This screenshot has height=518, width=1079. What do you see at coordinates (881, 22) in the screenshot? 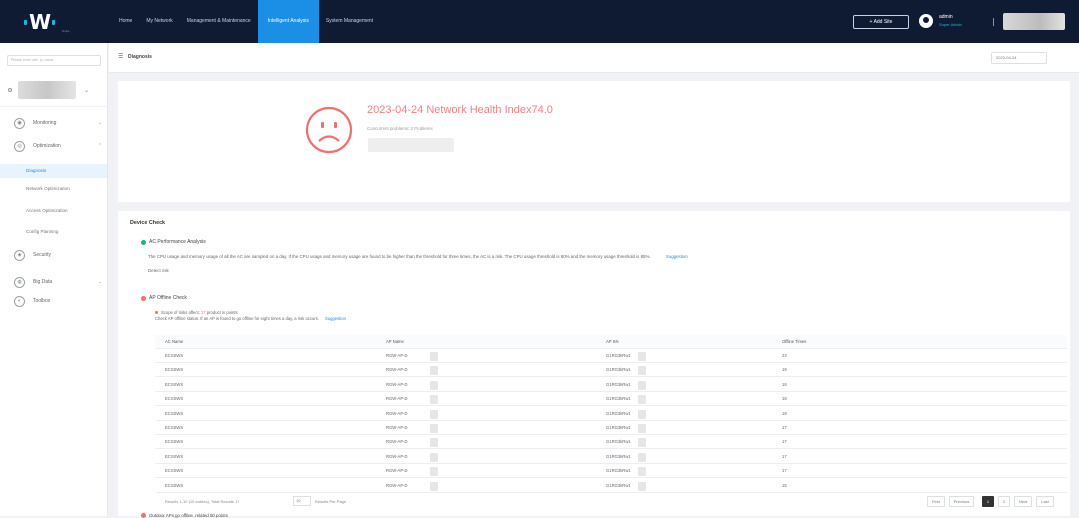
I see `add-site-button: + Add Site` at bounding box center [881, 22].